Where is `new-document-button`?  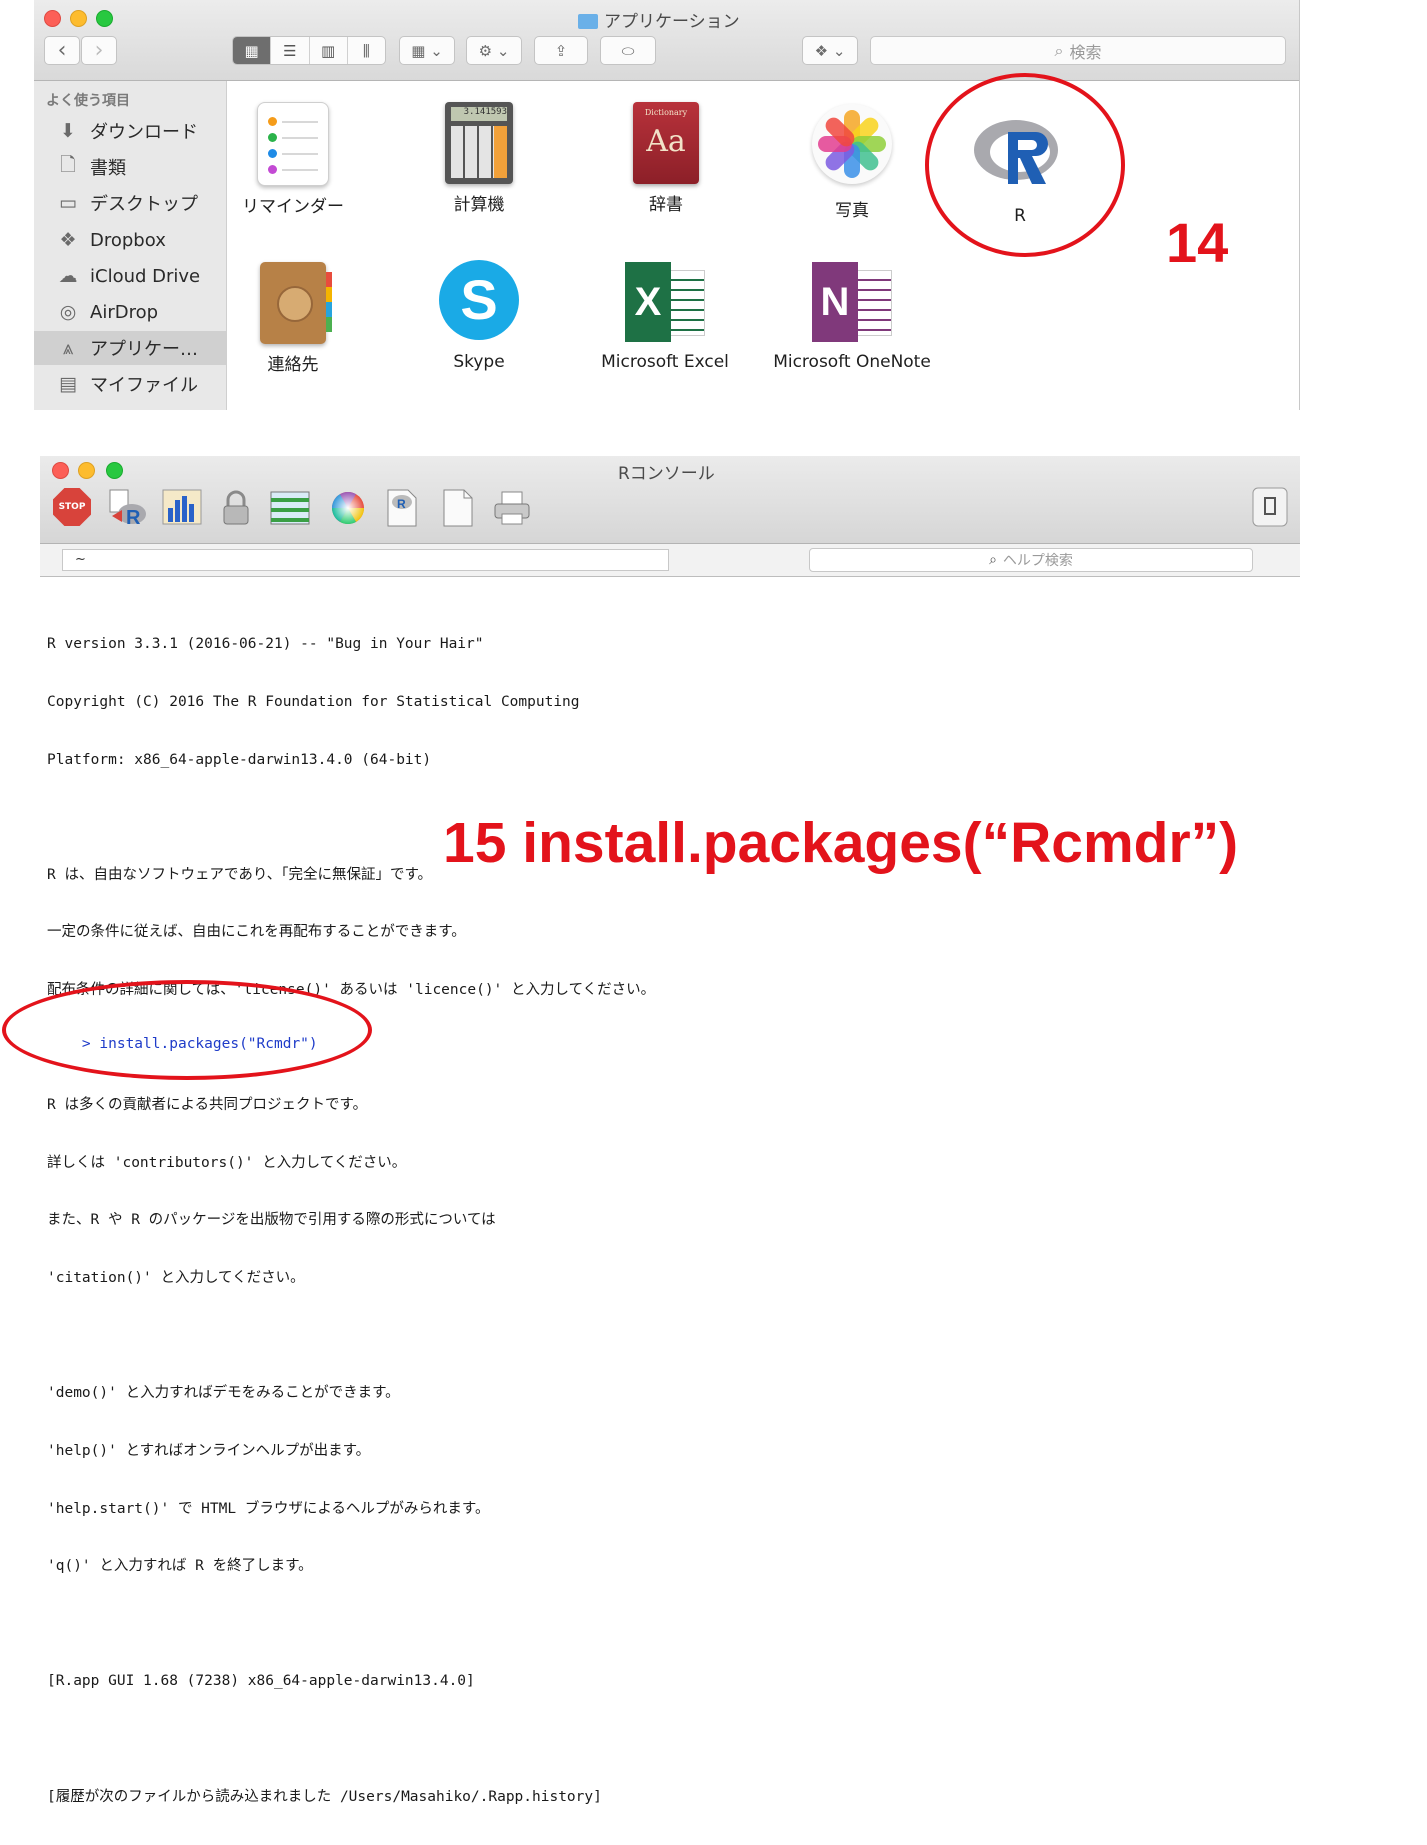 new-document-button is located at coordinates (458, 508).